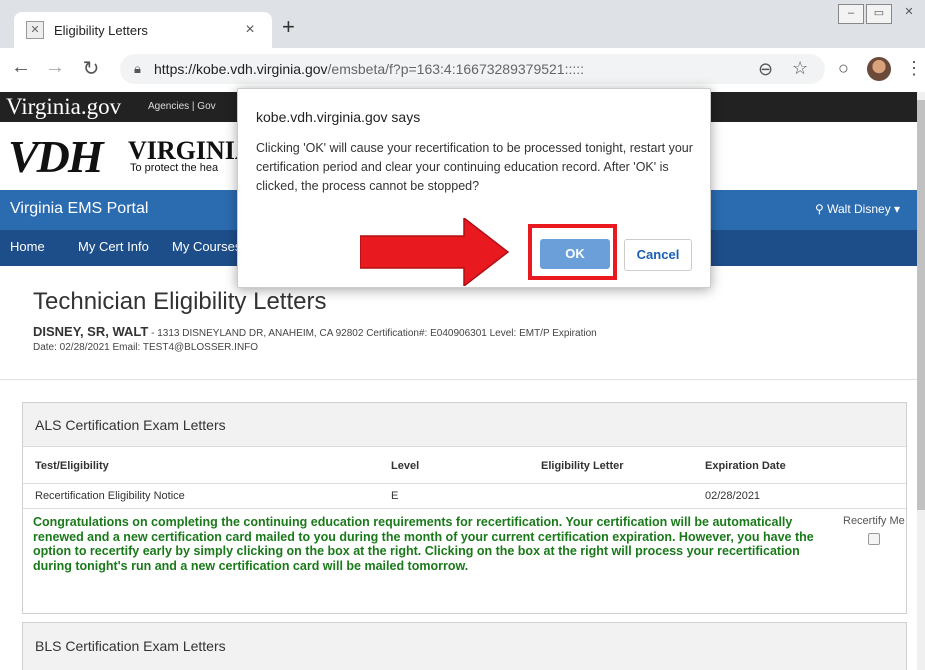 This screenshot has width=925, height=670. I want to click on minimize-button: –, so click(851, 14).